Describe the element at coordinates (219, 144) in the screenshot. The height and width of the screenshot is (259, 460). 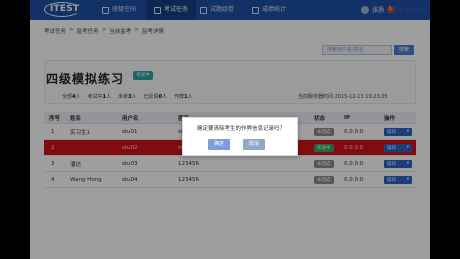
I see `confirm-button: 确定` at that location.